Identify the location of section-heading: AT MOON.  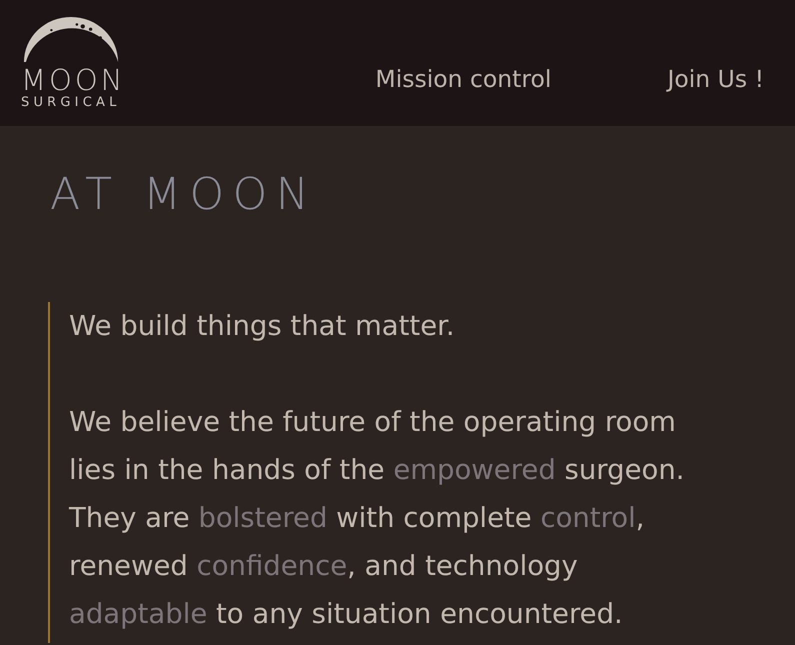
(184, 195).